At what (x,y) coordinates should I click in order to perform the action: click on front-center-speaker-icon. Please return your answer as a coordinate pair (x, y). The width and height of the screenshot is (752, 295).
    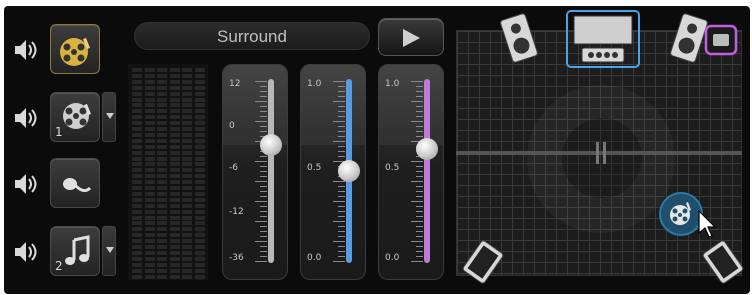
    Looking at the image, I should click on (603, 39).